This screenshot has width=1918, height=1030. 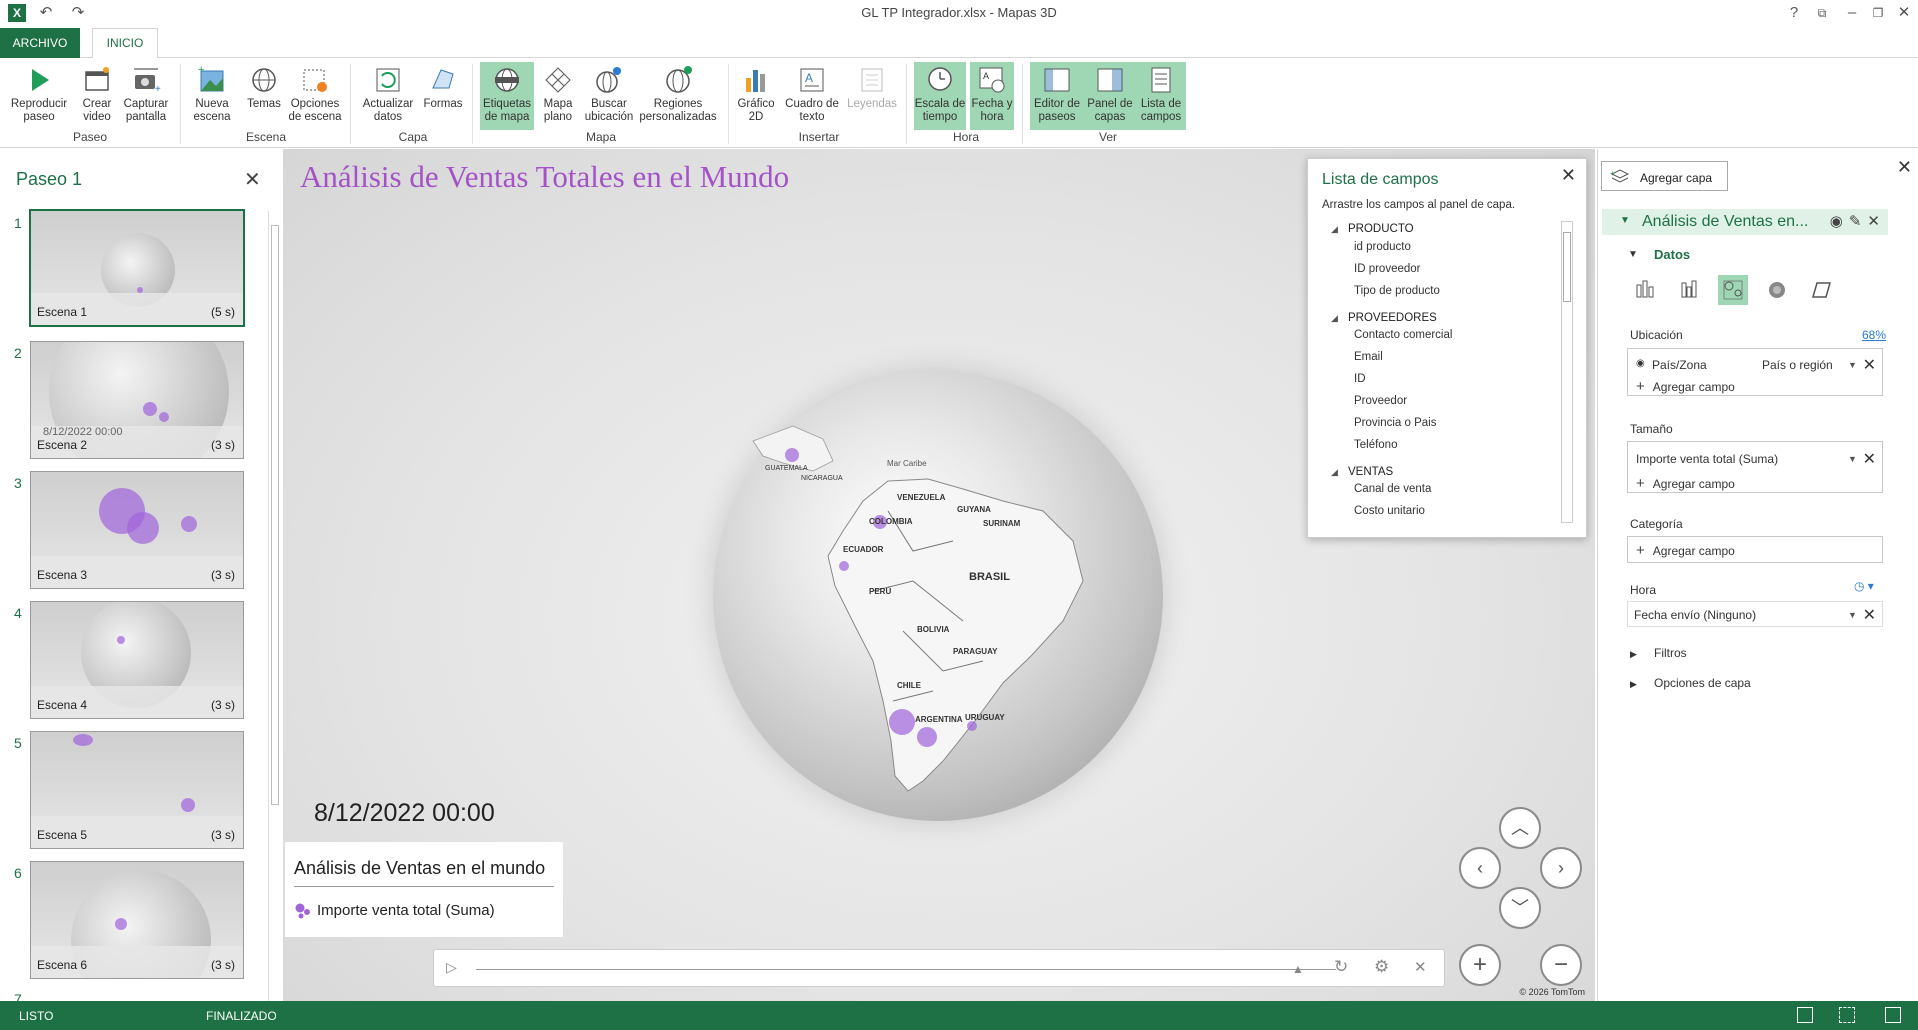 What do you see at coordinates (125, 43) in the screenshot?
I see `tab-inicio: INICIO` at bounding box center [125, 43].